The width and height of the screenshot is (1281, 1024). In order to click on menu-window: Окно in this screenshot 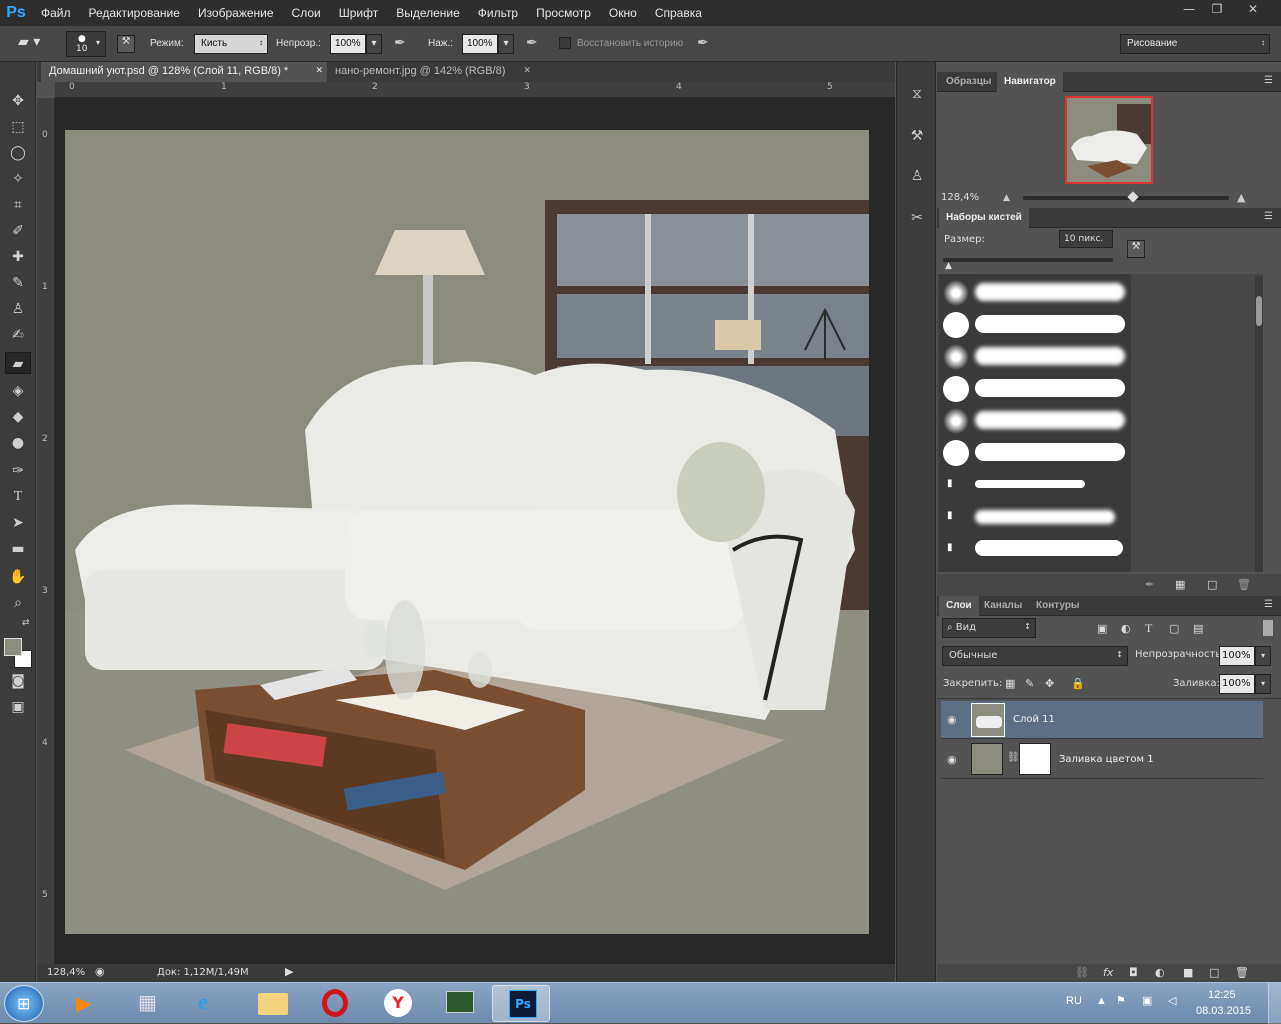, I will do `click(623, 13)`.